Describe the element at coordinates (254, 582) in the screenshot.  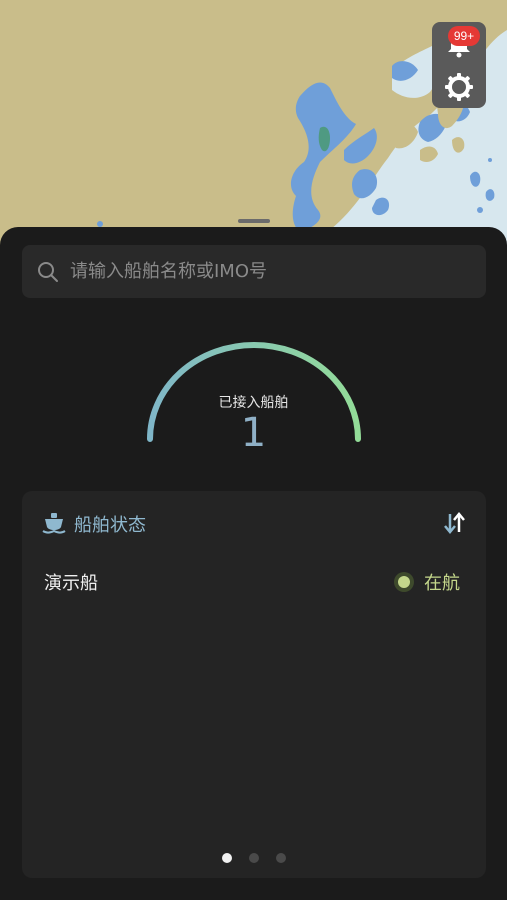
I see `ship-list-item: 演示船 在航` at that location.